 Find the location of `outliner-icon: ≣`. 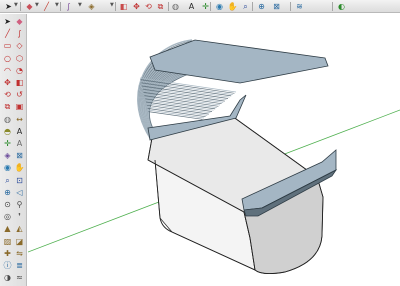

outliner-icon: ≣ is located at coordinates (19, 265).